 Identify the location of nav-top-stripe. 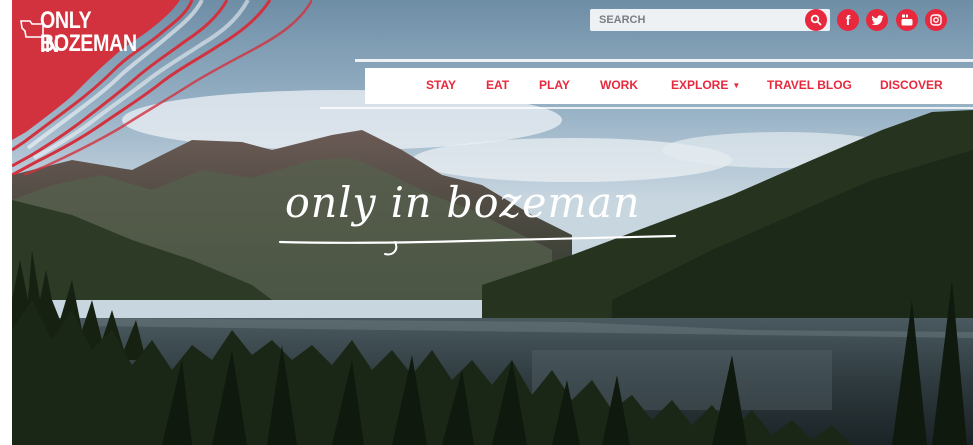
(664, 60).